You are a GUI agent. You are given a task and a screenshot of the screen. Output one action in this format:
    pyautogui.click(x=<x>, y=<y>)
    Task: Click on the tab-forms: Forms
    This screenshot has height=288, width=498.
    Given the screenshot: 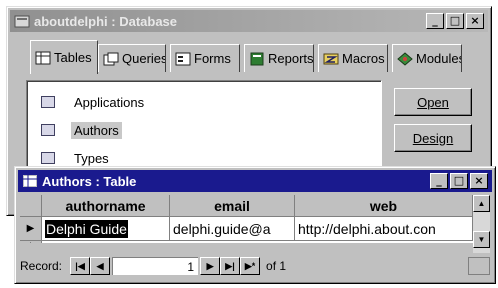 What is the action you would take?
    pyautogui.click(x=205, y=58)
    